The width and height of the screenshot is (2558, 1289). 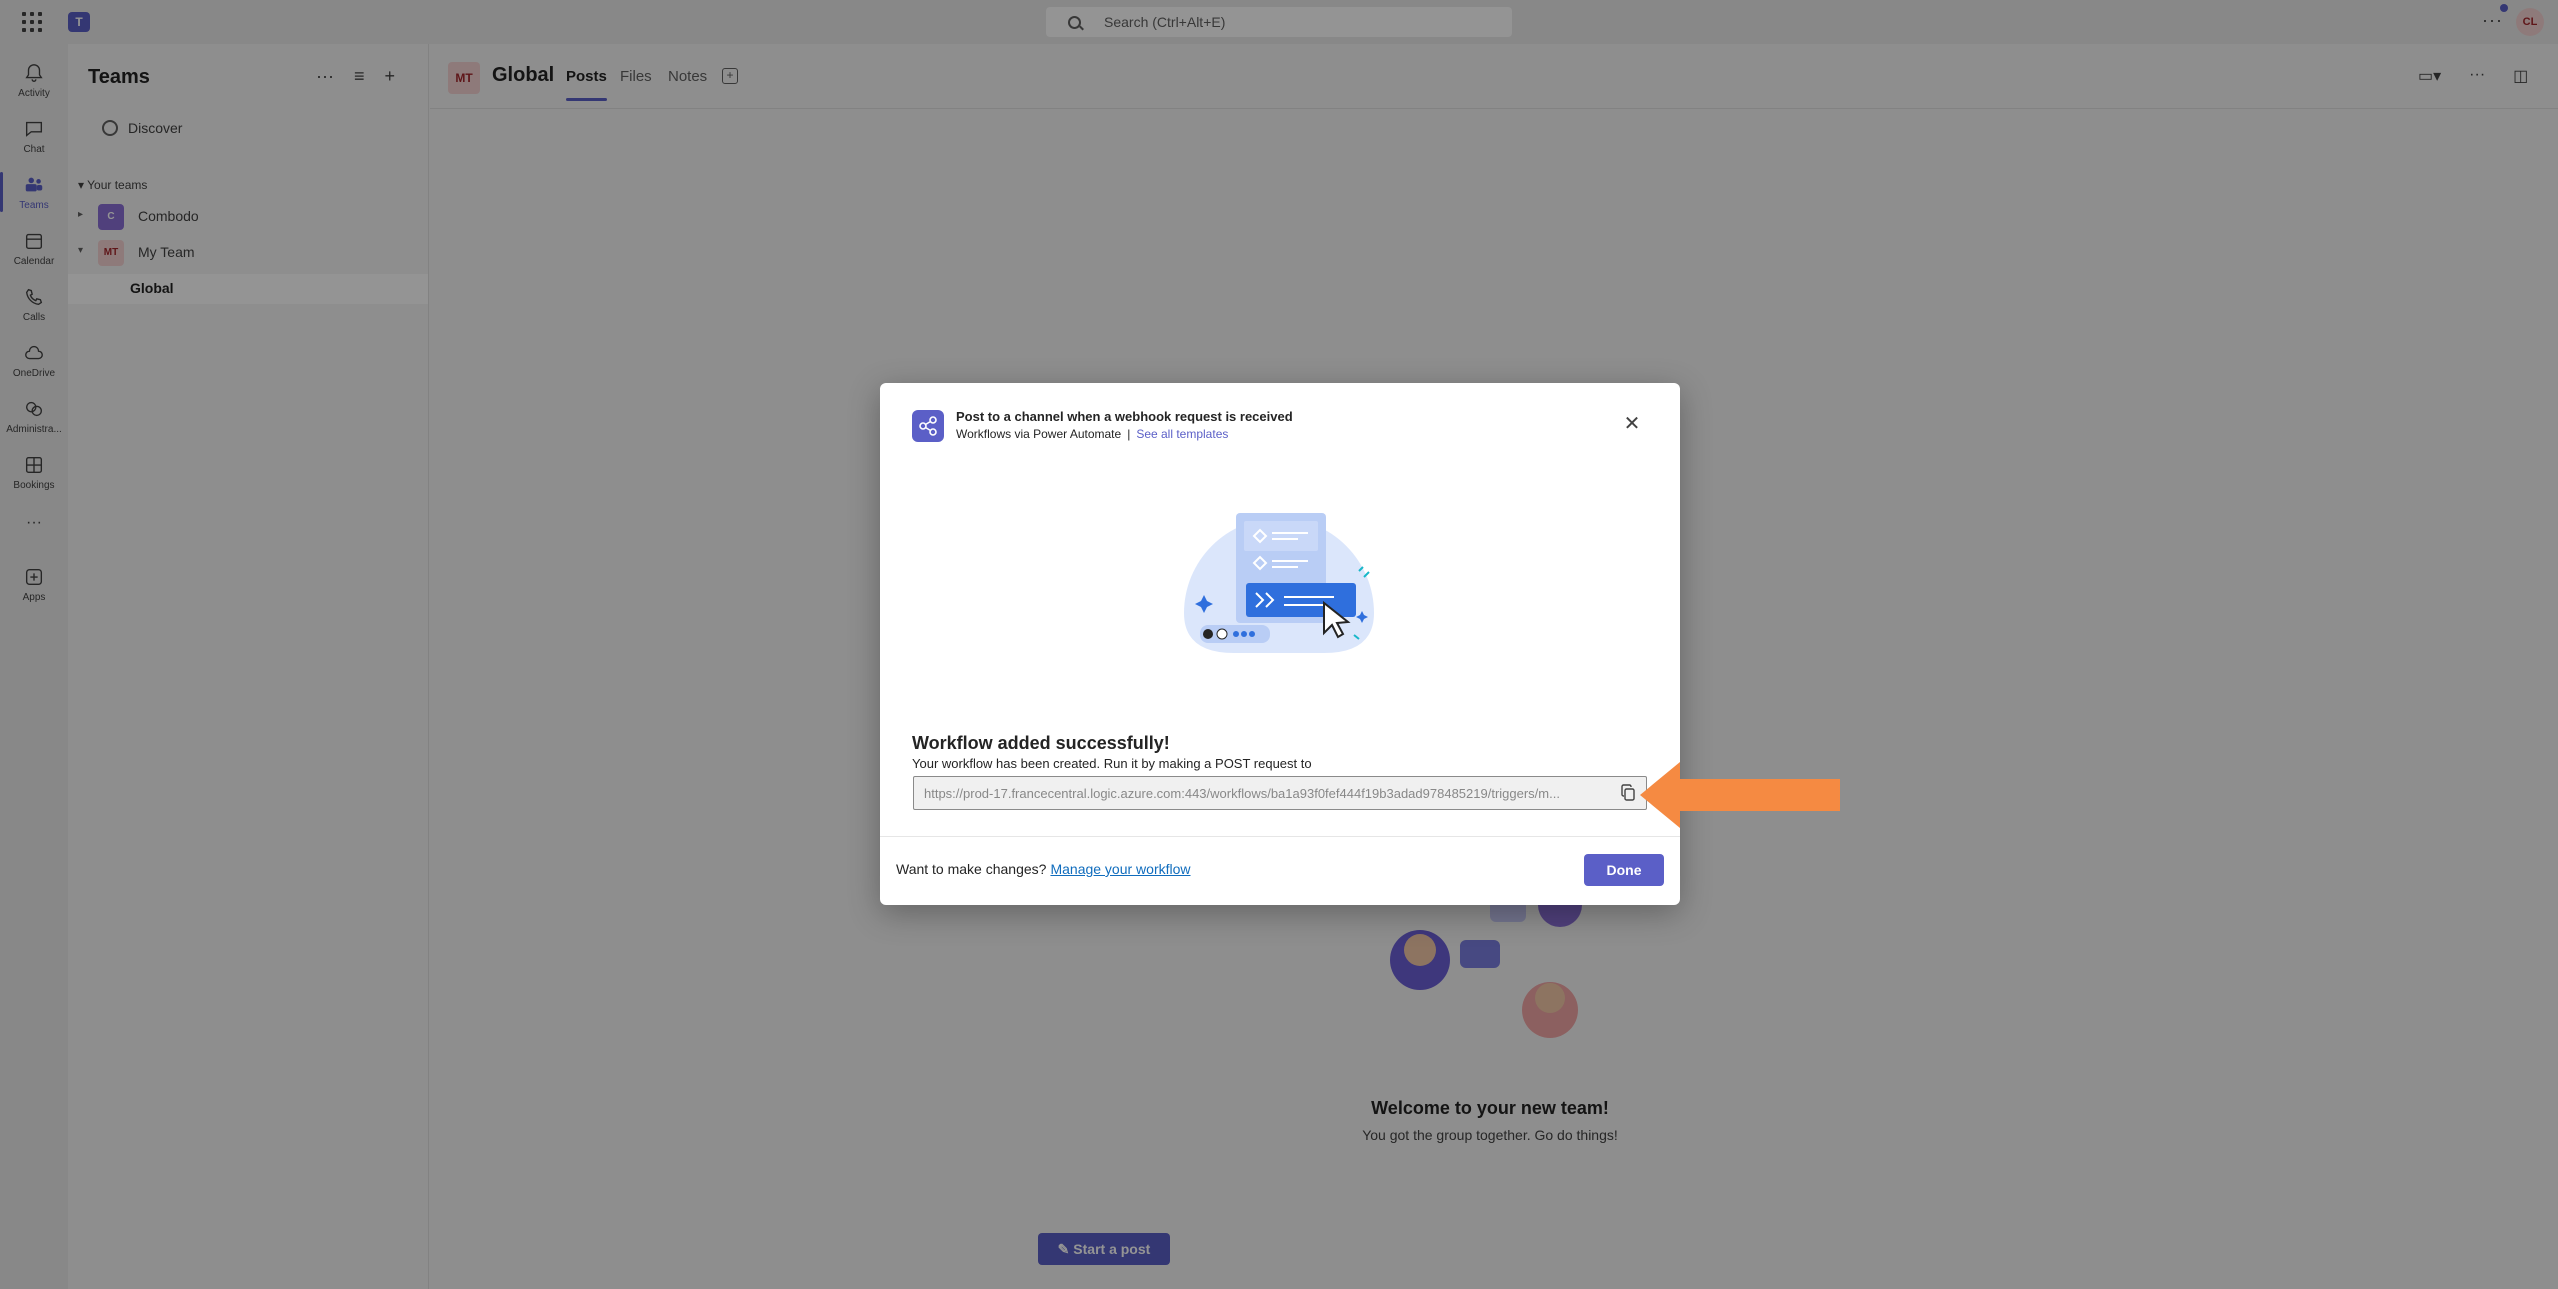 I want to click on dialog-source: Workflows via Power Automate, so click(x=1039, y=434).